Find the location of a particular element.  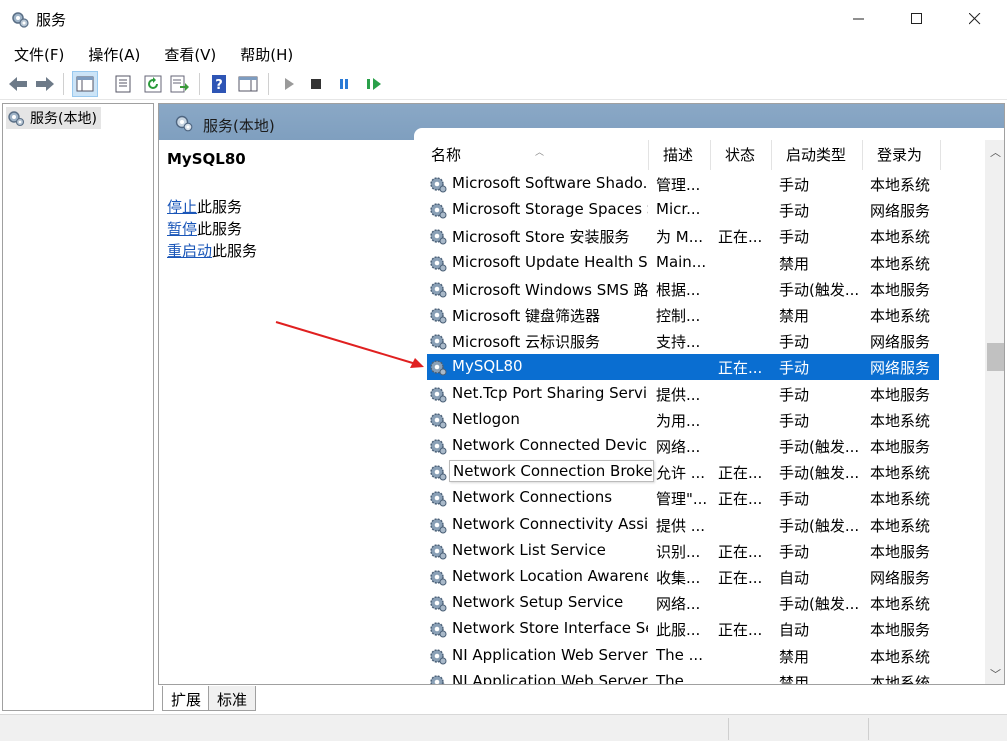

restart-service-action: 重启动此服务 is located at coordinates (212, 251).